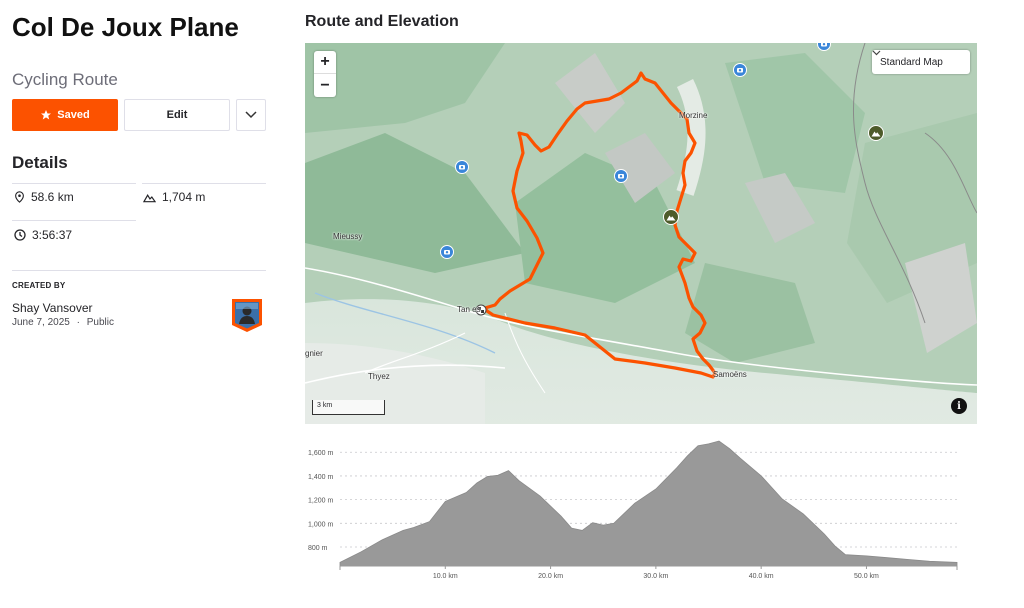  I want to click on y-tick-label: 1,200 m, so click(320, 501).